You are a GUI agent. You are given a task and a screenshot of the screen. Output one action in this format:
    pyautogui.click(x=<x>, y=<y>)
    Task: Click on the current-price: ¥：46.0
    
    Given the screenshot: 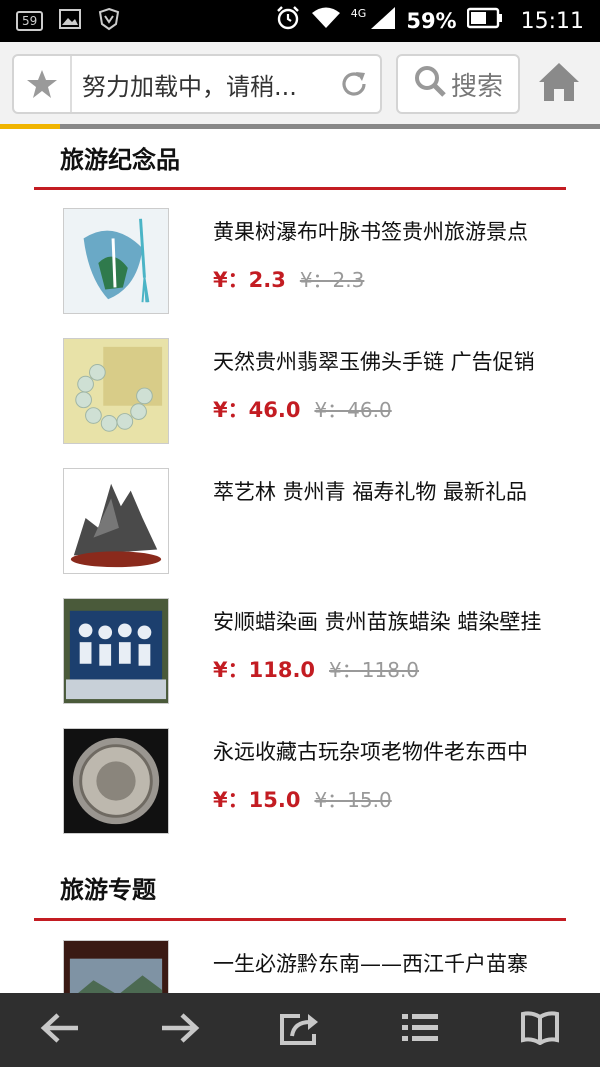 What is the action you would take?
    pyautogui.click(x=257, y=410)
    